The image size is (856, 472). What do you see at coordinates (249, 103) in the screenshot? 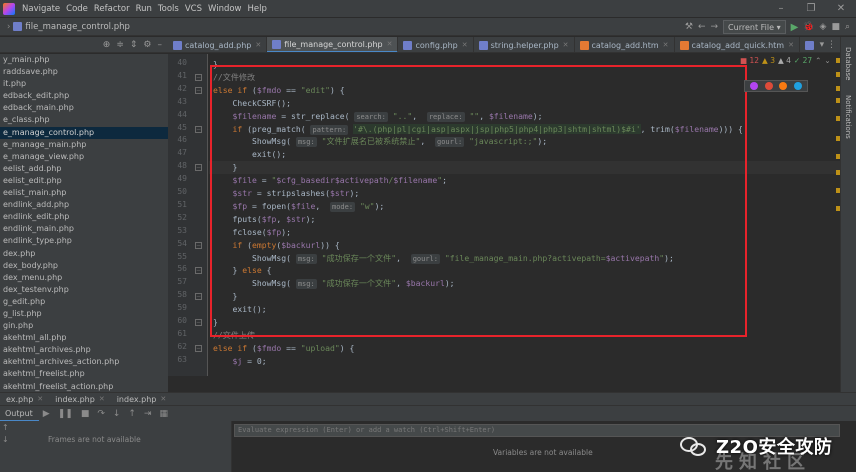
I see `code-line: CheckCSRF();` at bounding box center [249, 103].